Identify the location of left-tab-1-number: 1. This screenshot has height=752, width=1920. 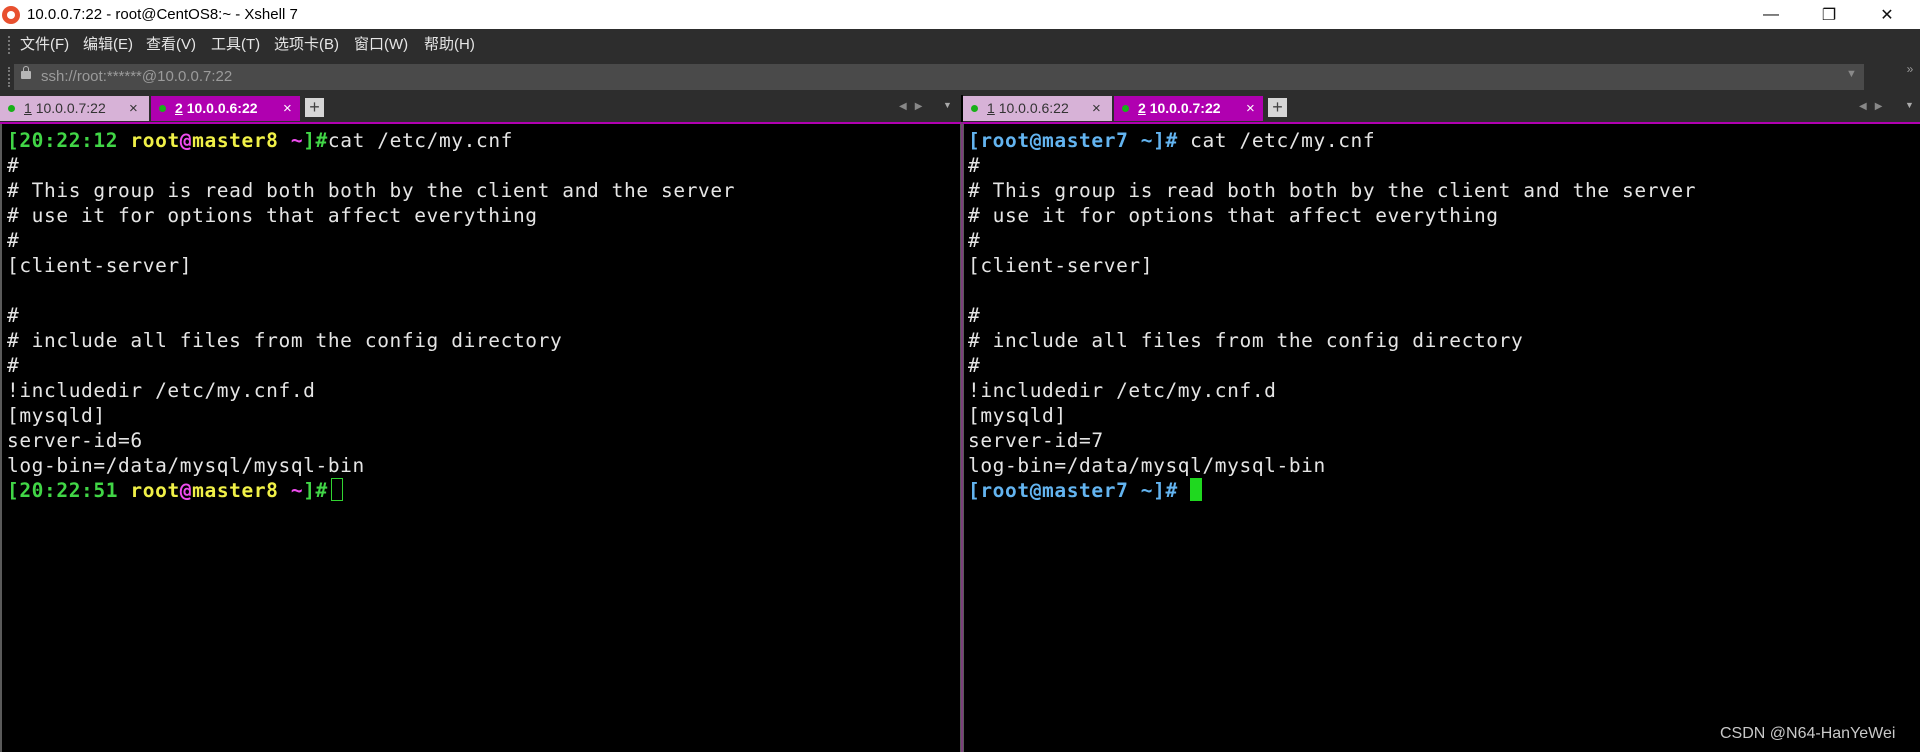
(28, 108).